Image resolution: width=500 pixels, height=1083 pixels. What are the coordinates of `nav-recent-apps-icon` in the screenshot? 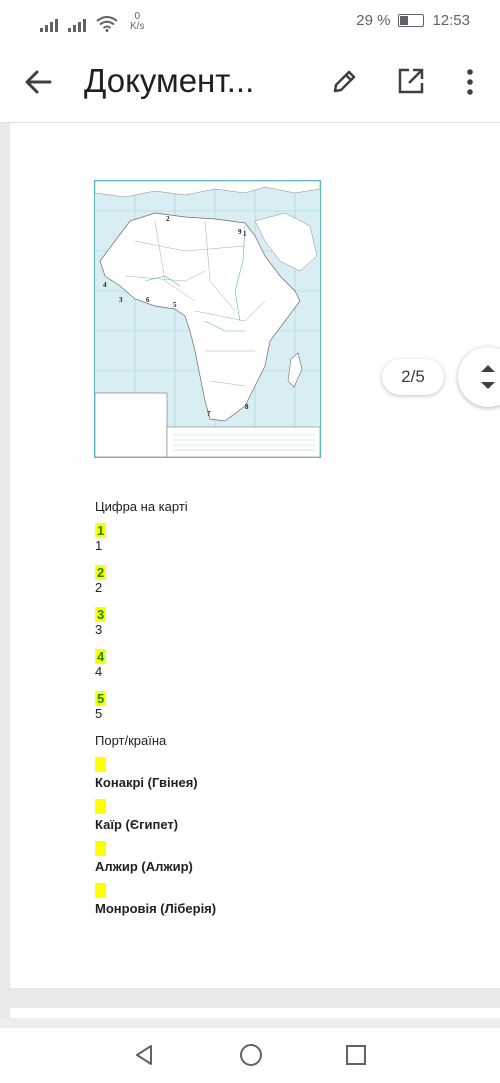 It's located at (356, 1055).